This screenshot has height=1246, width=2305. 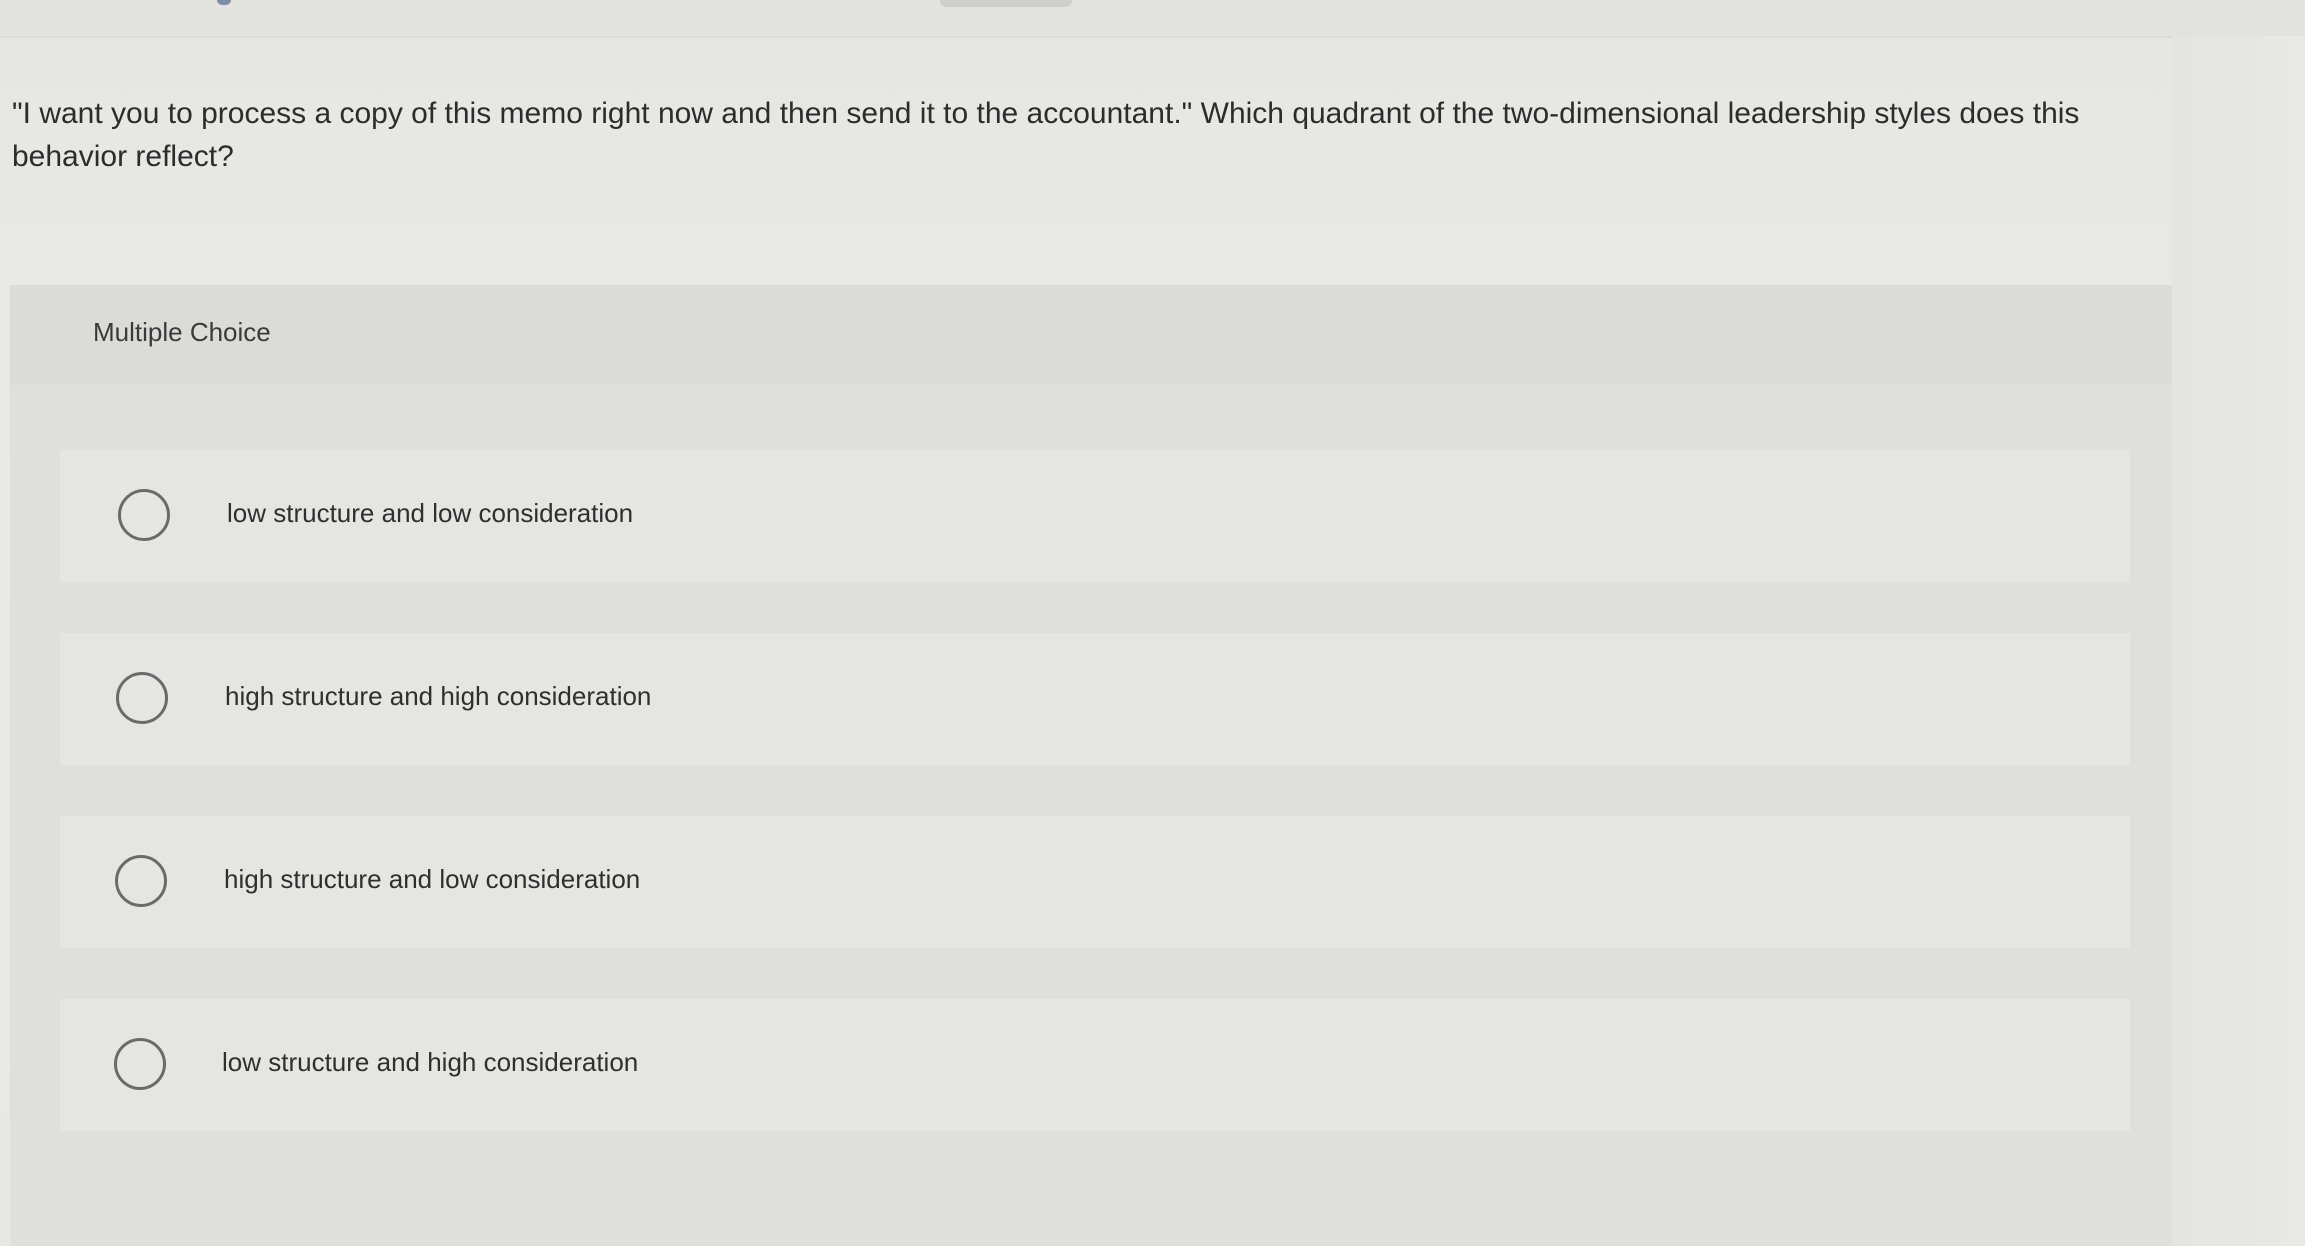 I want to click on answer-option-4: low structure and high consideration, so click(x=1095, y=1065).